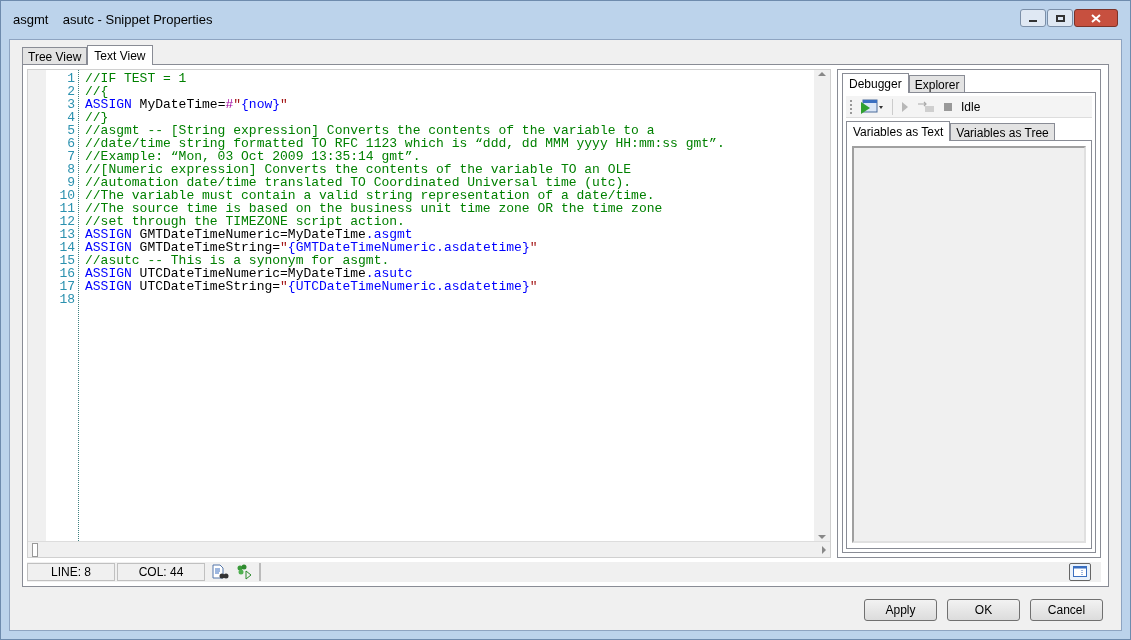  What do you see at coordinates (71, 78) in the screenshot?
I see `line-number: 1` at bounding box center [71, 78].